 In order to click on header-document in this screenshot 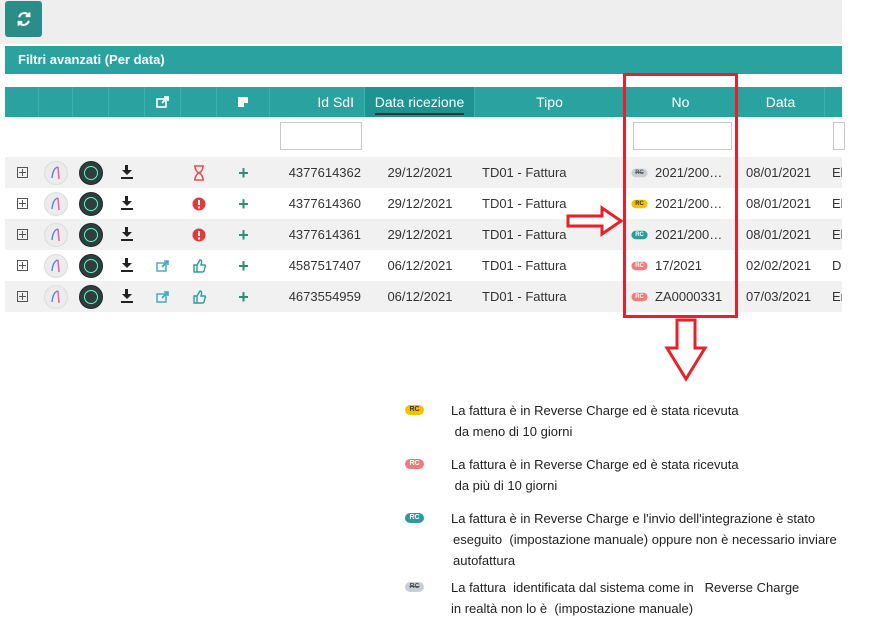, I will do `click(56, 102)`.